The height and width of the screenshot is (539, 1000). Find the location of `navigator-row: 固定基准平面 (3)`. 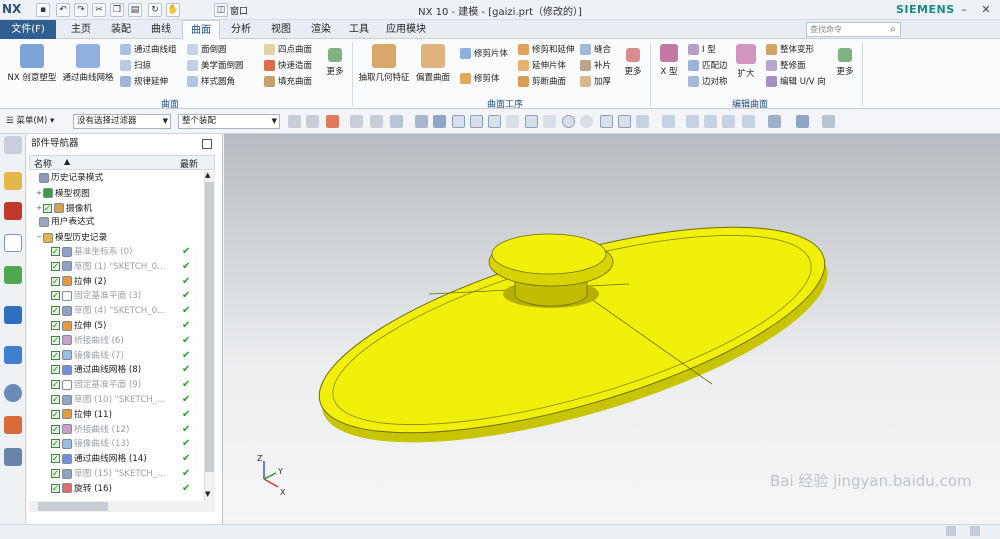

navigator-row: 固定基准平面 (3) is located at coordinates (116, 296).